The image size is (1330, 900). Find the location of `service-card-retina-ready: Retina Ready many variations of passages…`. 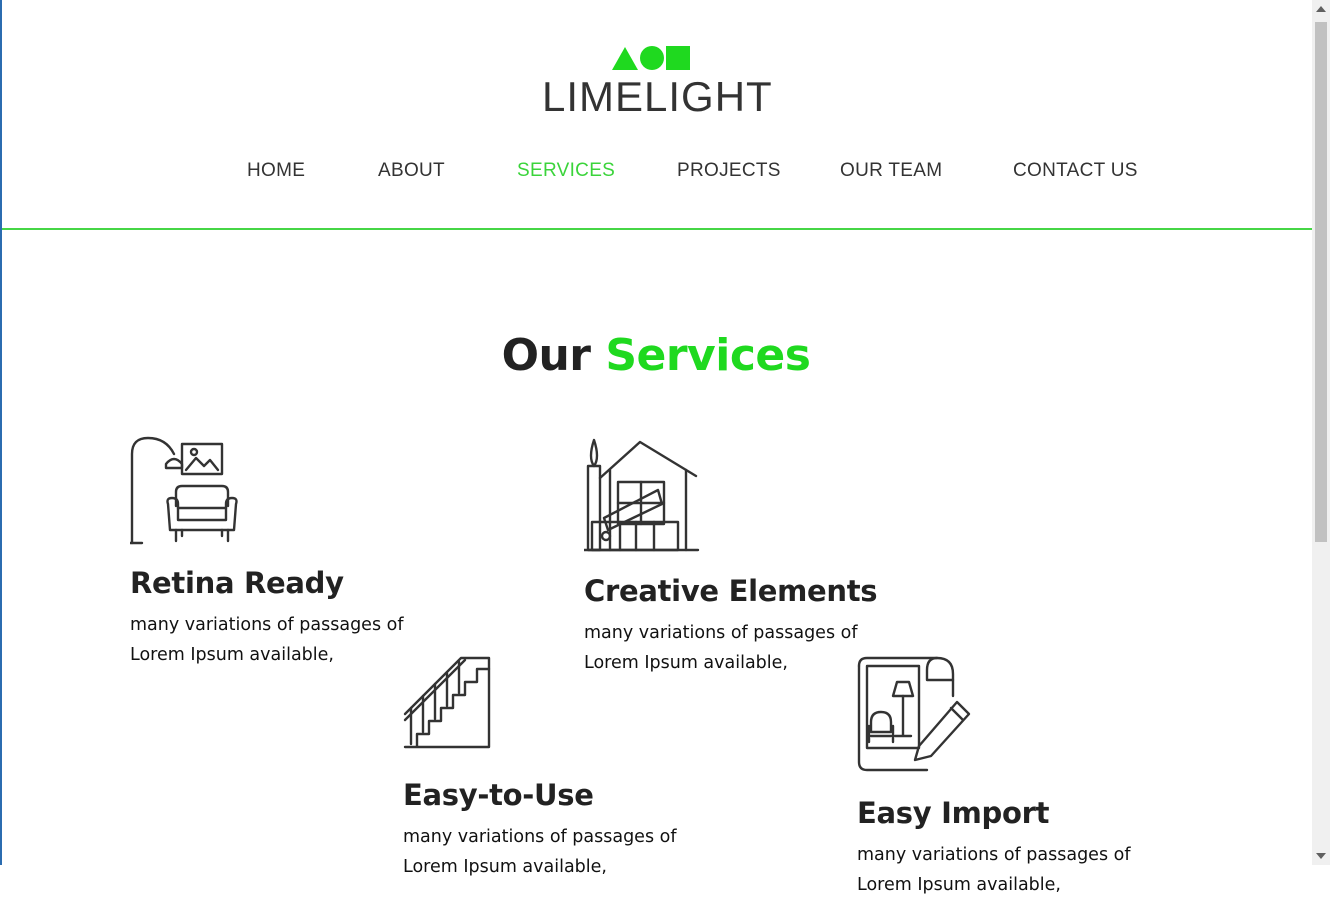

service-card-retina-ready: Retina Ready many variations of passages… is located at coordinates (275, 553).